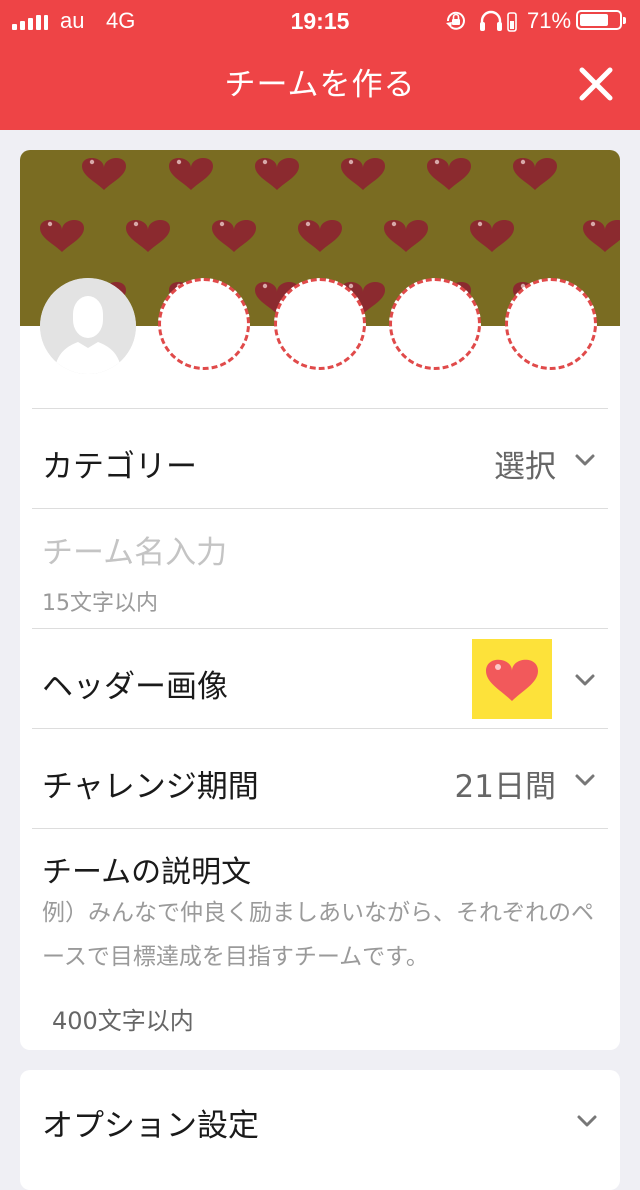 The width and height of the screenshot is (640, 1190). What do you see at coordinates (320, 678) in the screenshot?
I see `header-image-row: ヘッダー画像` at bounding box center [320, 678].